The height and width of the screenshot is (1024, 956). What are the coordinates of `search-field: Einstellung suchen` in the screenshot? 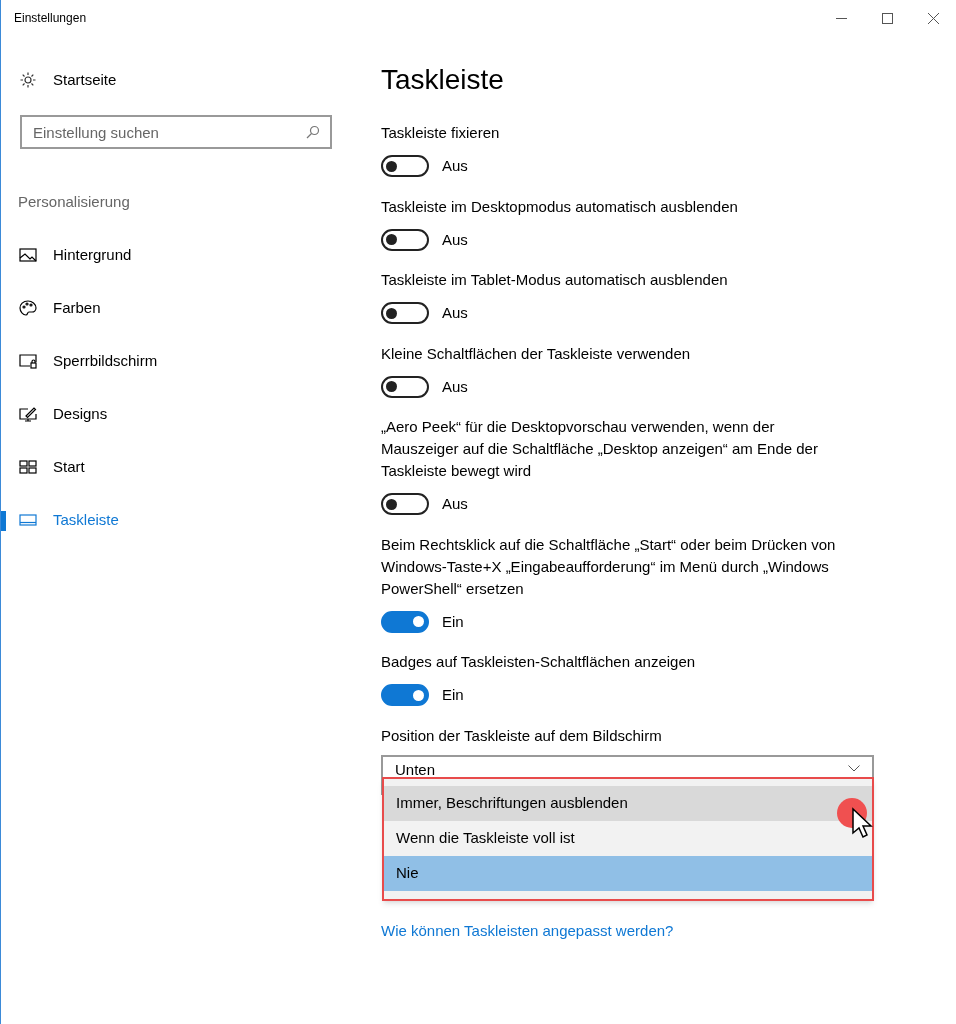 It's located at (176, 132).